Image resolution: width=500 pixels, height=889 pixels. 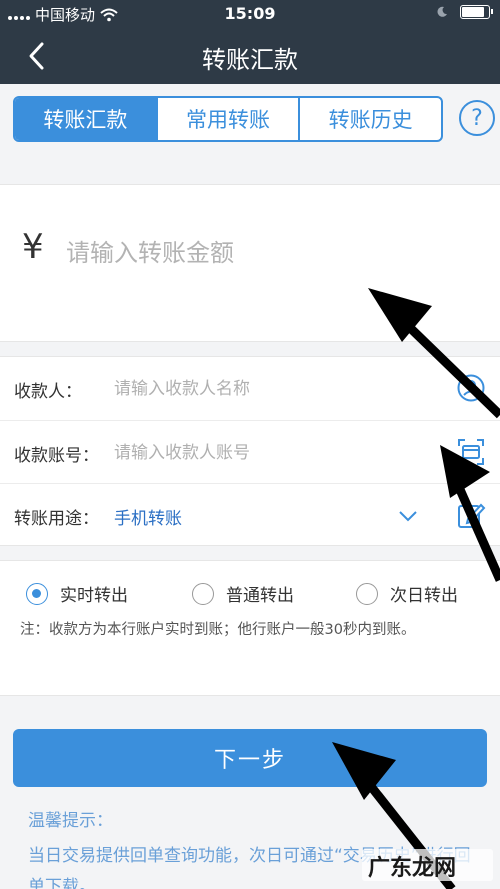 What do you see at coordinates (250, 60) in the screenshot?
I see `page-title: 转账汇款` at bounding box center [250, 60].